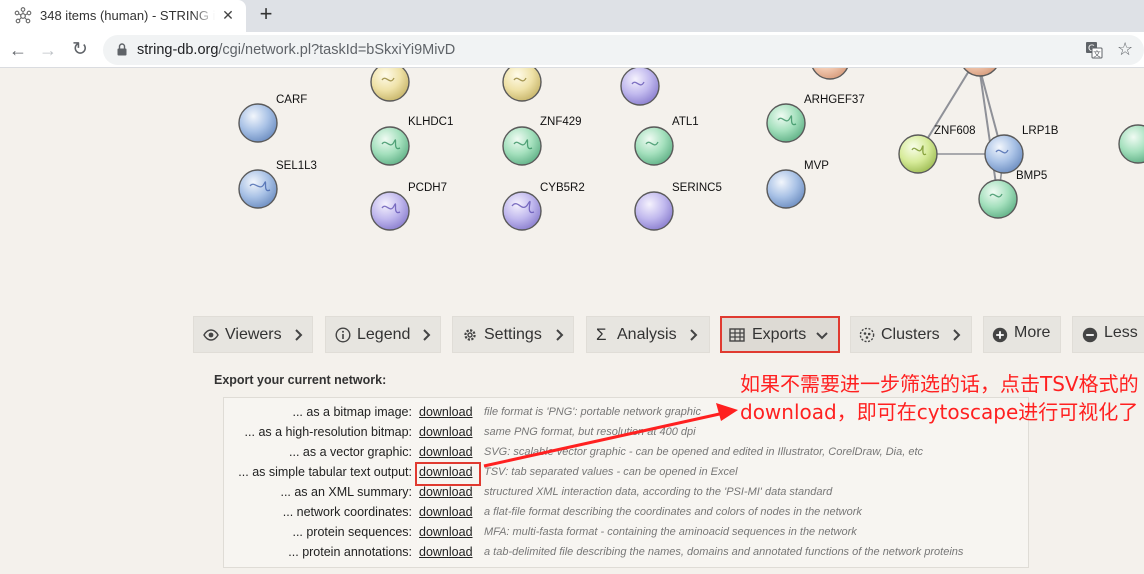 The width and height of the screenshot is (1144, 574). Describe the element at coordinates (522, 211) in the screenshot. I see `node-cyb5r2` at that location.